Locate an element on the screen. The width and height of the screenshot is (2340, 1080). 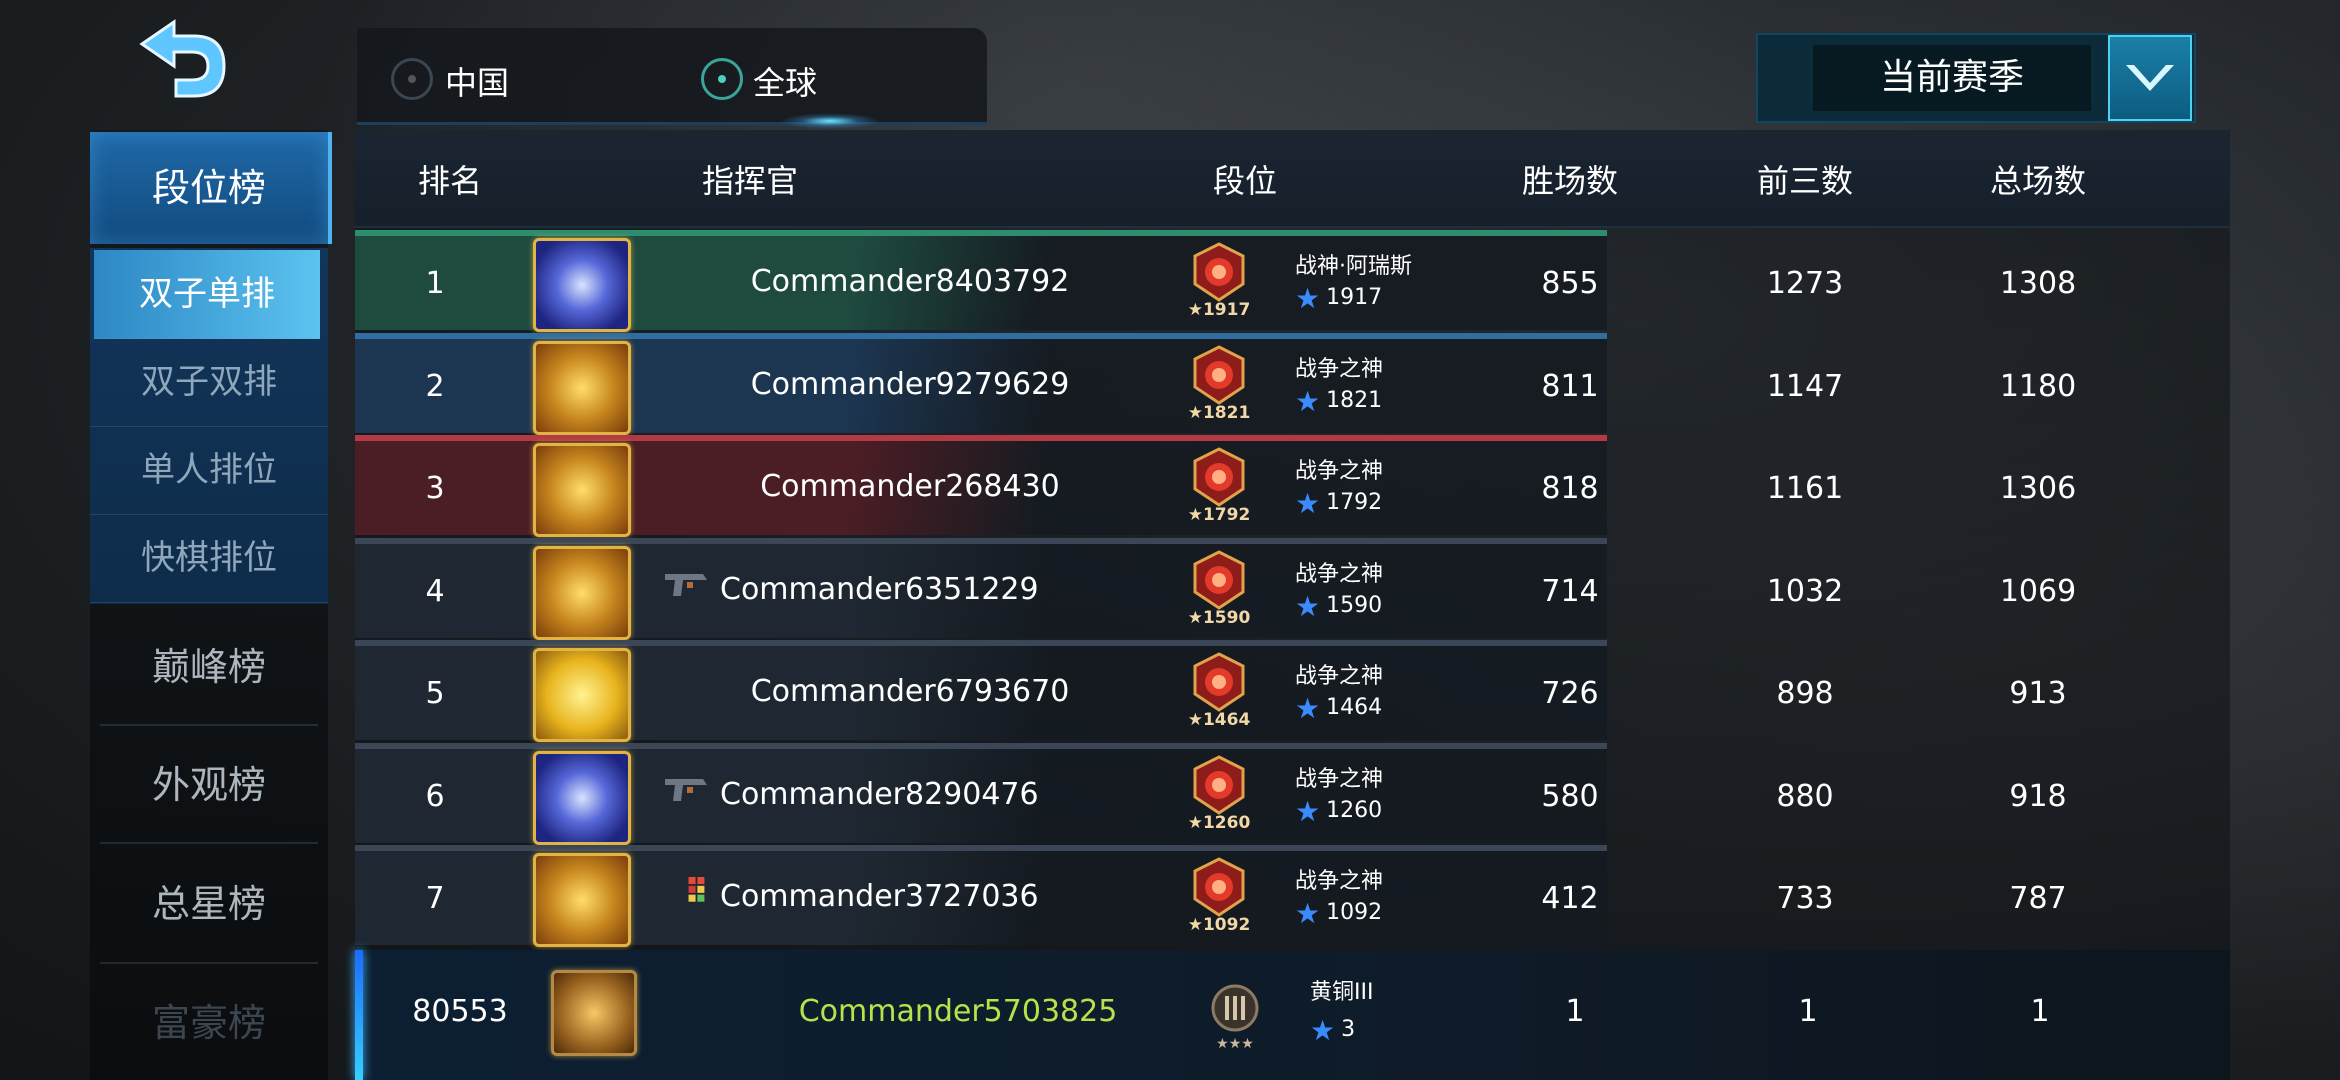
commander-name: Commander3727036 is located at coordinates (910, 896).